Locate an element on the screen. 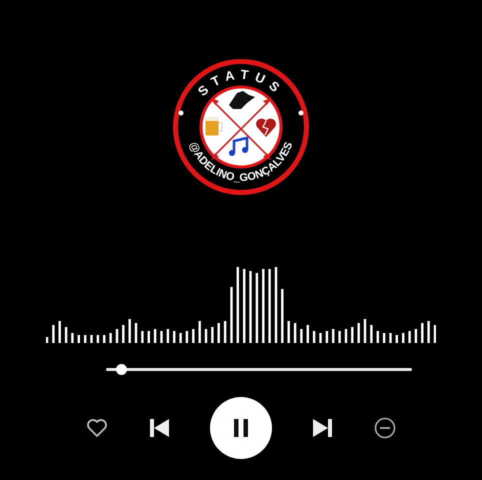 This screenshot has width=482, height=480. remove-icon is located at coordinates (385, 428).